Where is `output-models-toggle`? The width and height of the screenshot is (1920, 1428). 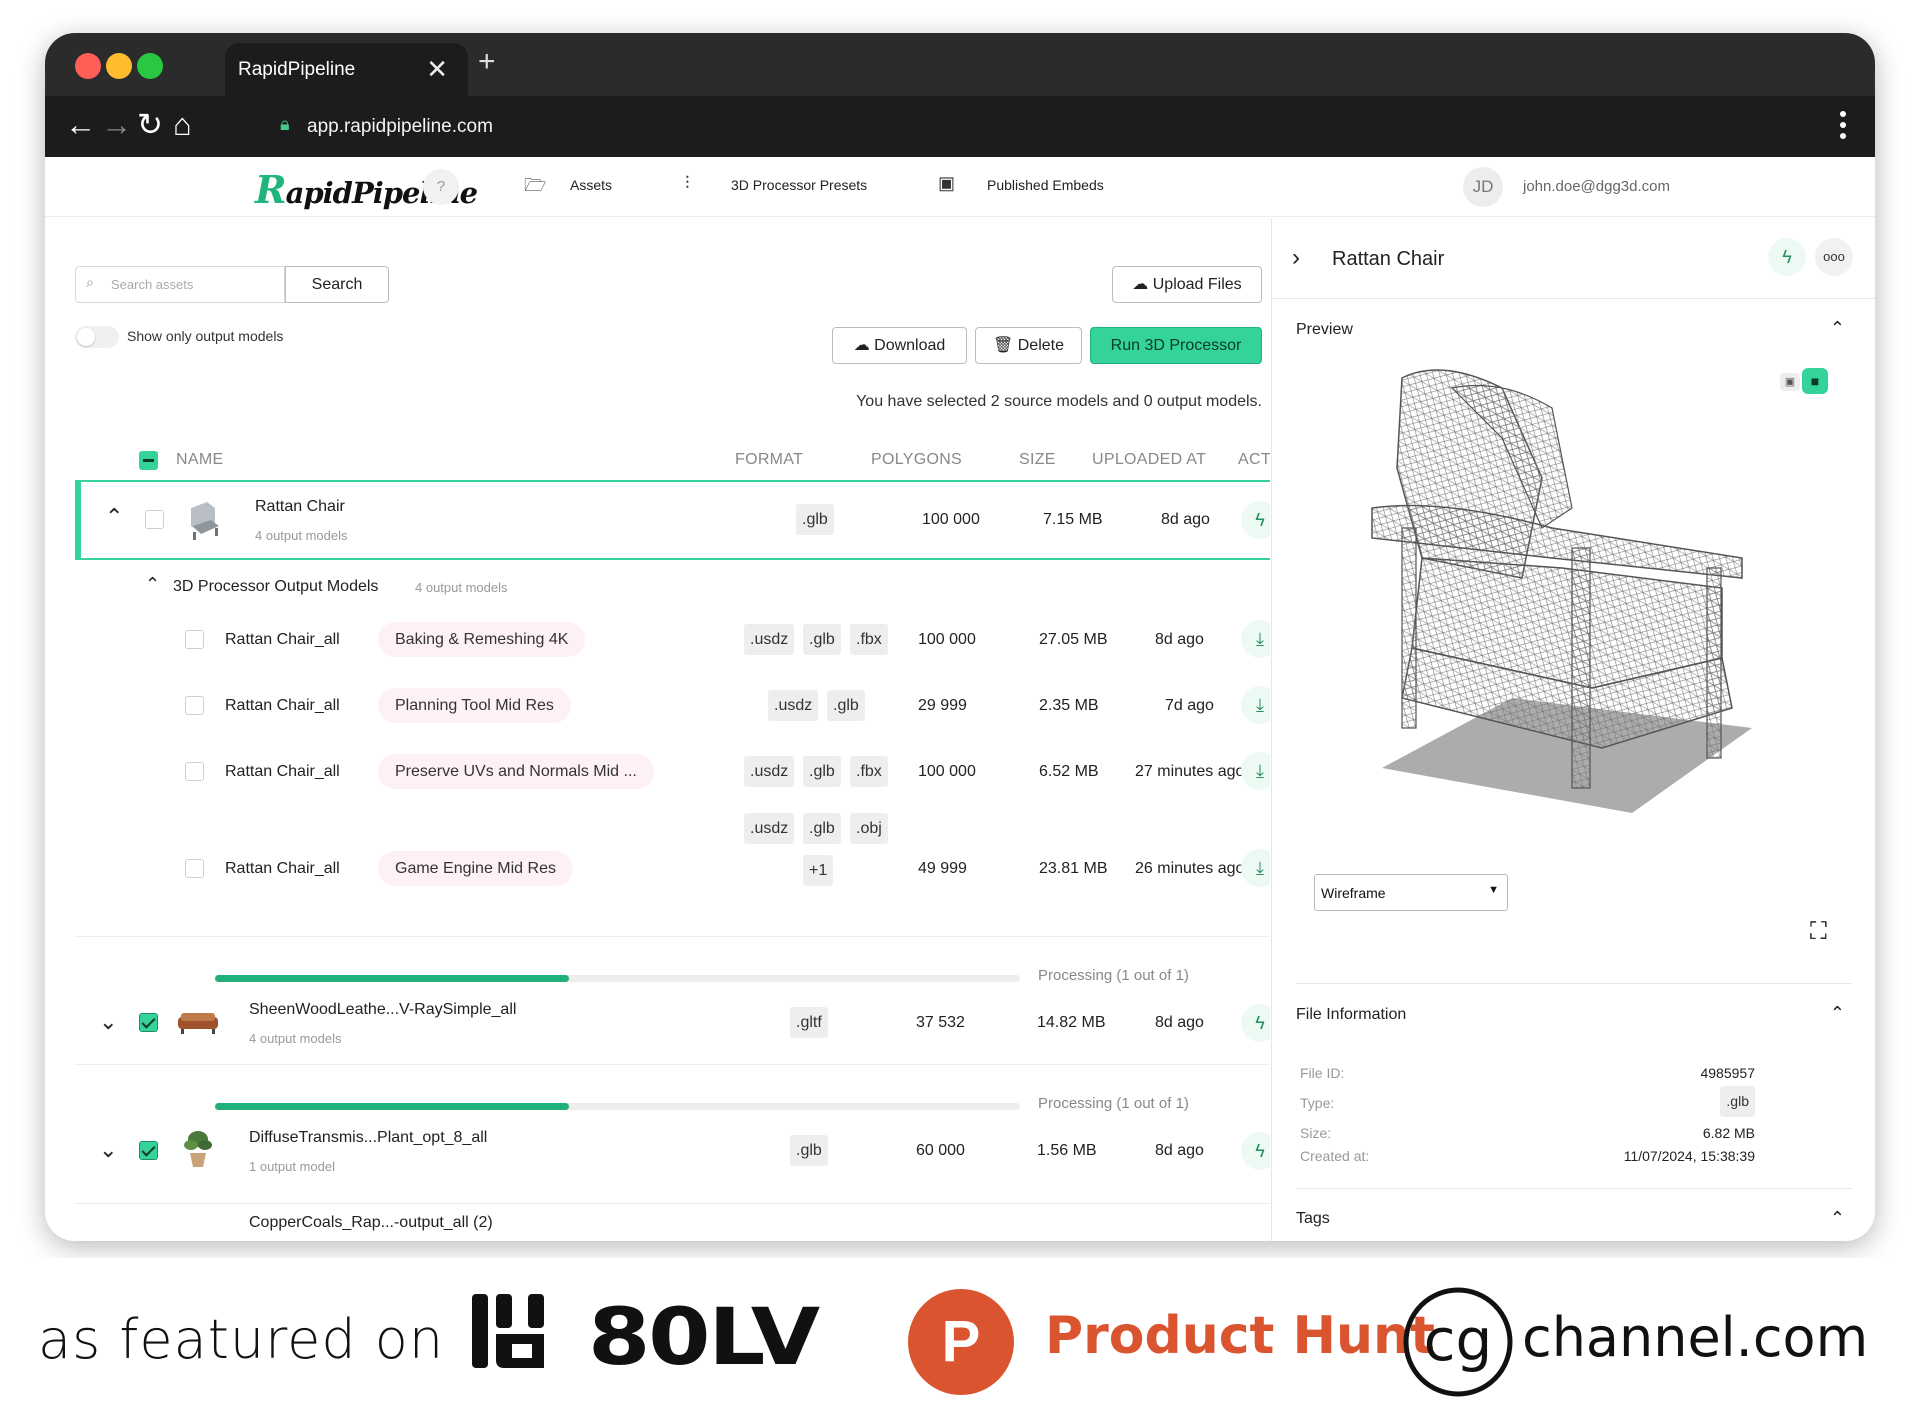
output-models-toggle is located at coordinates (97, 337).